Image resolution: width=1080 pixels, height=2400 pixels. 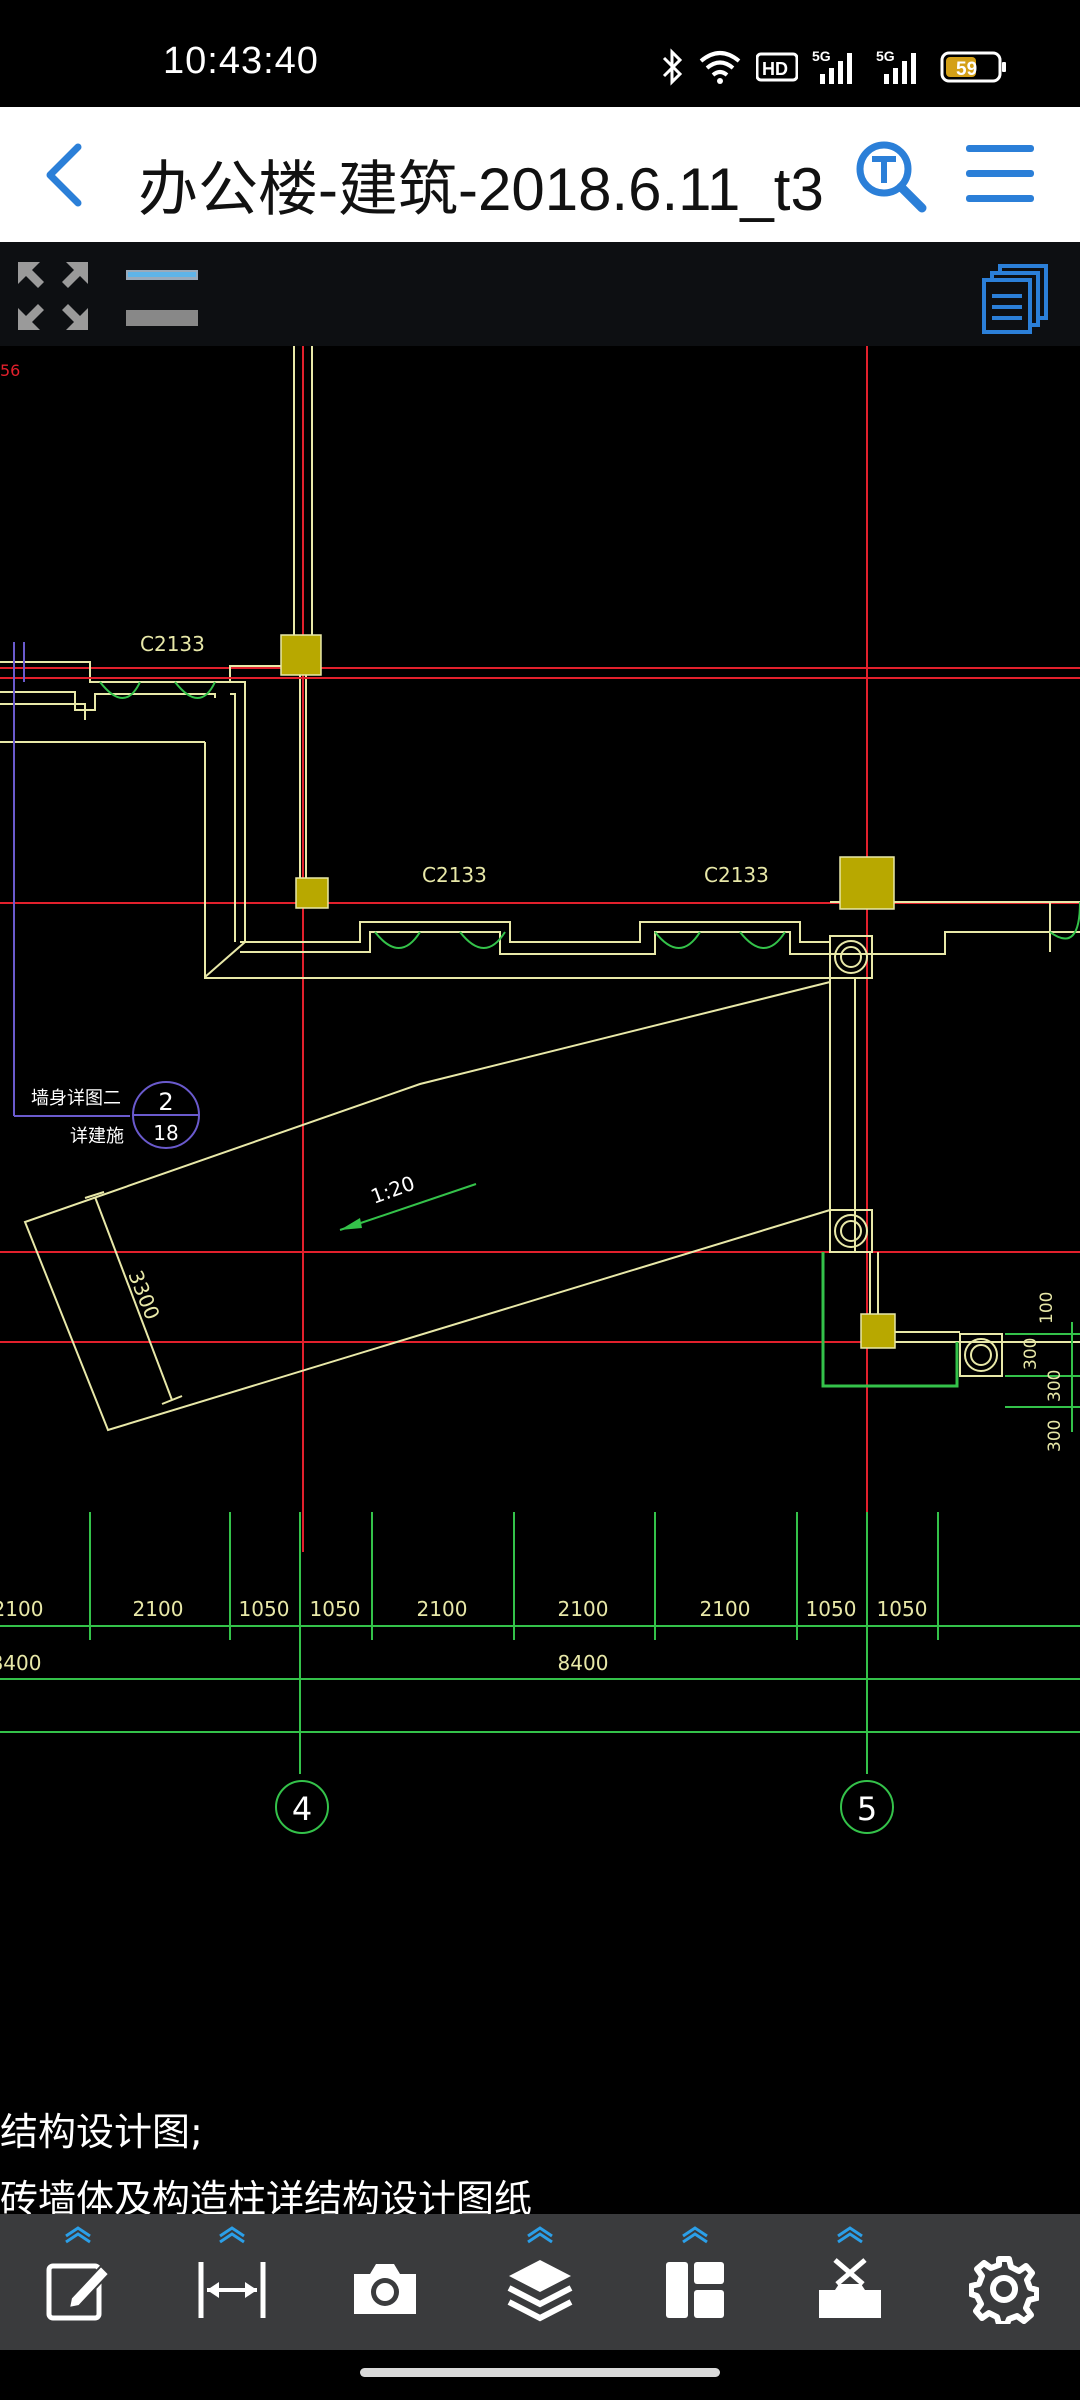 What do you see at coordinates (101, 2132) in the screenshot?
I see `note-line: 结构设计图;` at bounding box center [101, 2132].